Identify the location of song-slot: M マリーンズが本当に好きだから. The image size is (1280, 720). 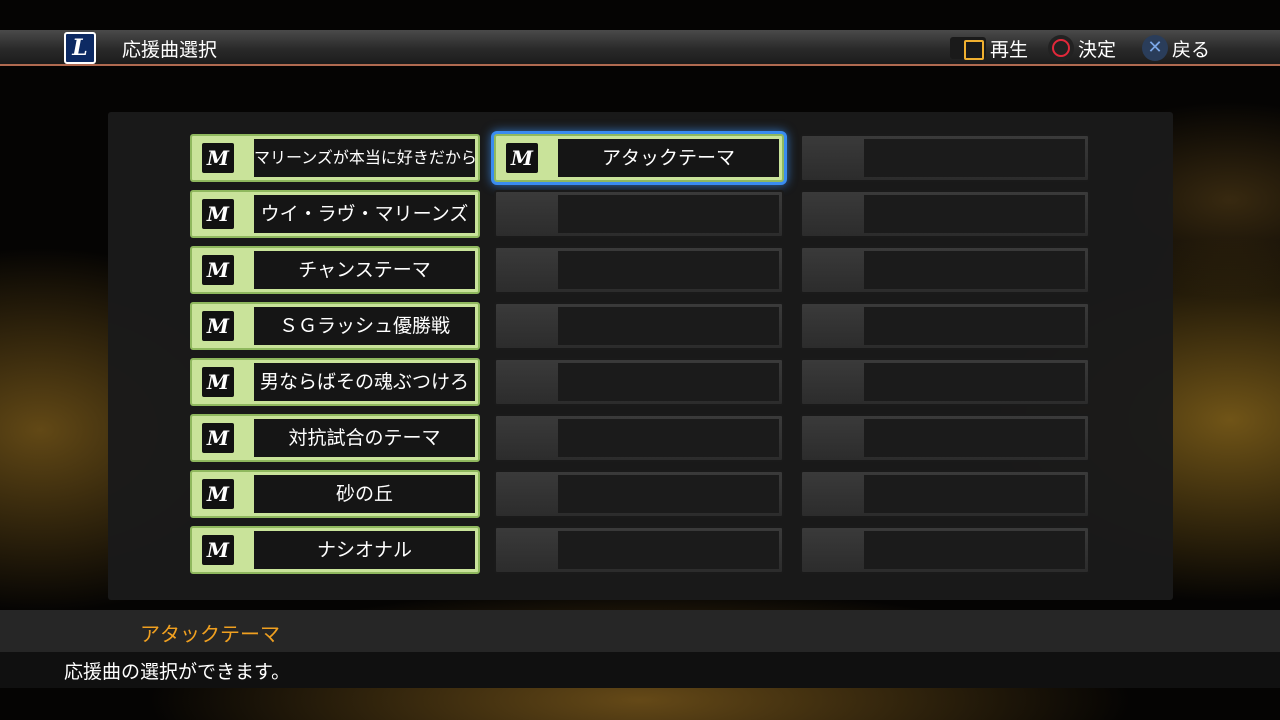
(335, 158).